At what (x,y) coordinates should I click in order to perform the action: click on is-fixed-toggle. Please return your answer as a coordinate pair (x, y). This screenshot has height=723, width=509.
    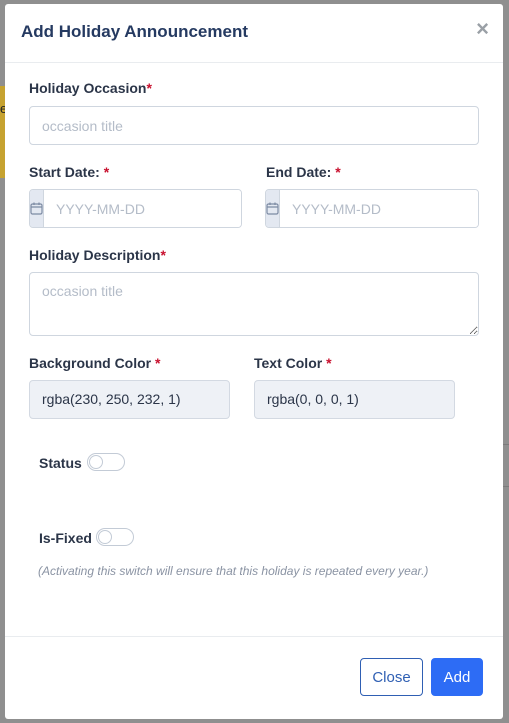
    Looking at the image, I should click on (115, 537).